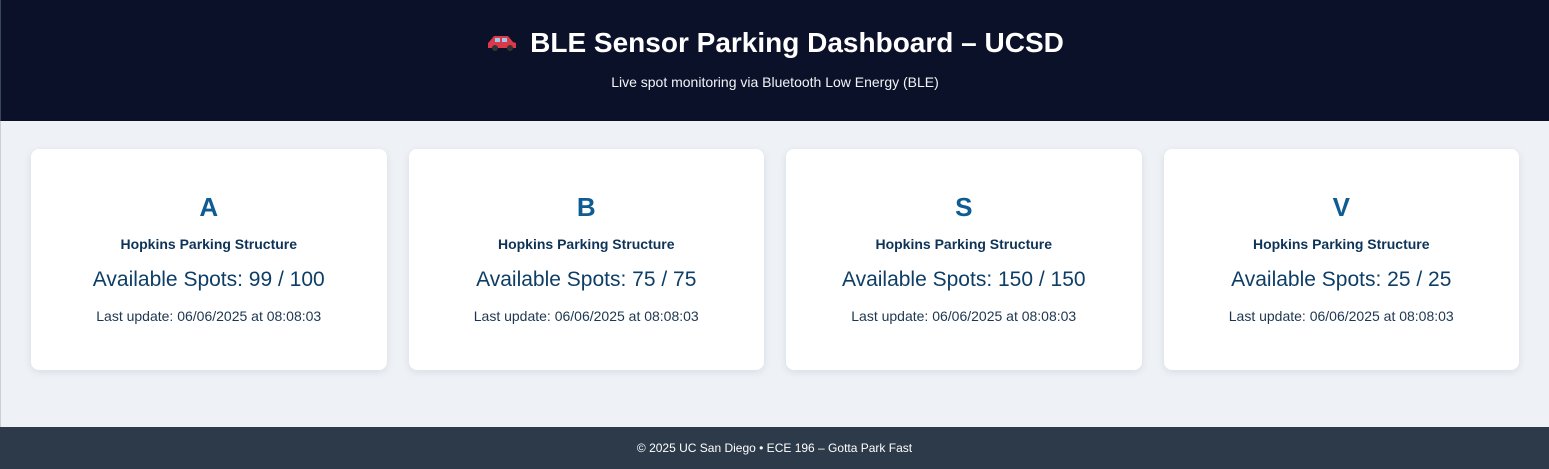 This screenshot has height=469, width=1549. Describe the element at coordinates (586, 279) in the screenshot. I see `card-available-spots: Available Spots: 75 / 75` at that location.